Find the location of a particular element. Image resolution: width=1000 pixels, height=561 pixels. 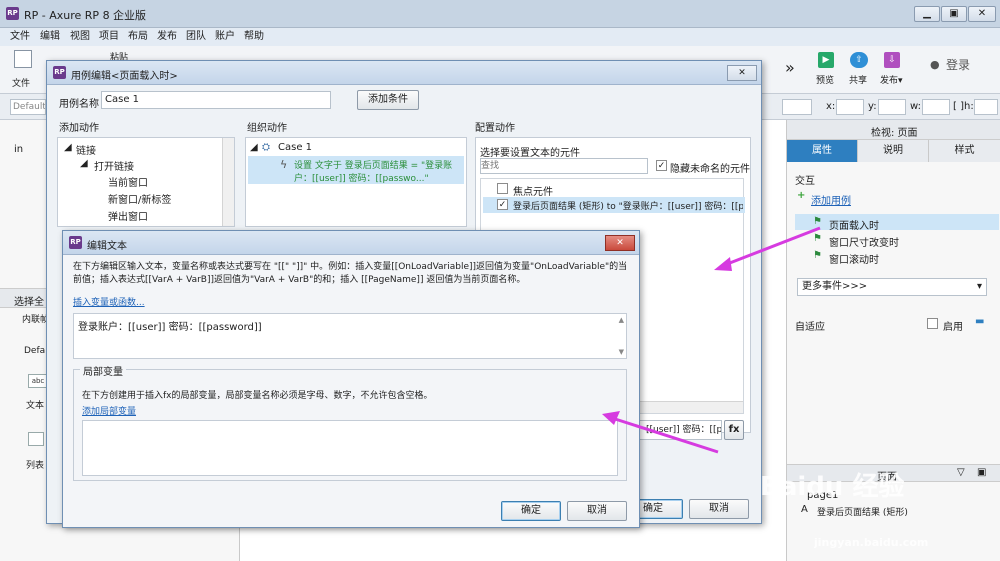

watermark-url: jingyan.baidu.com is located at coordinates (871, 542).